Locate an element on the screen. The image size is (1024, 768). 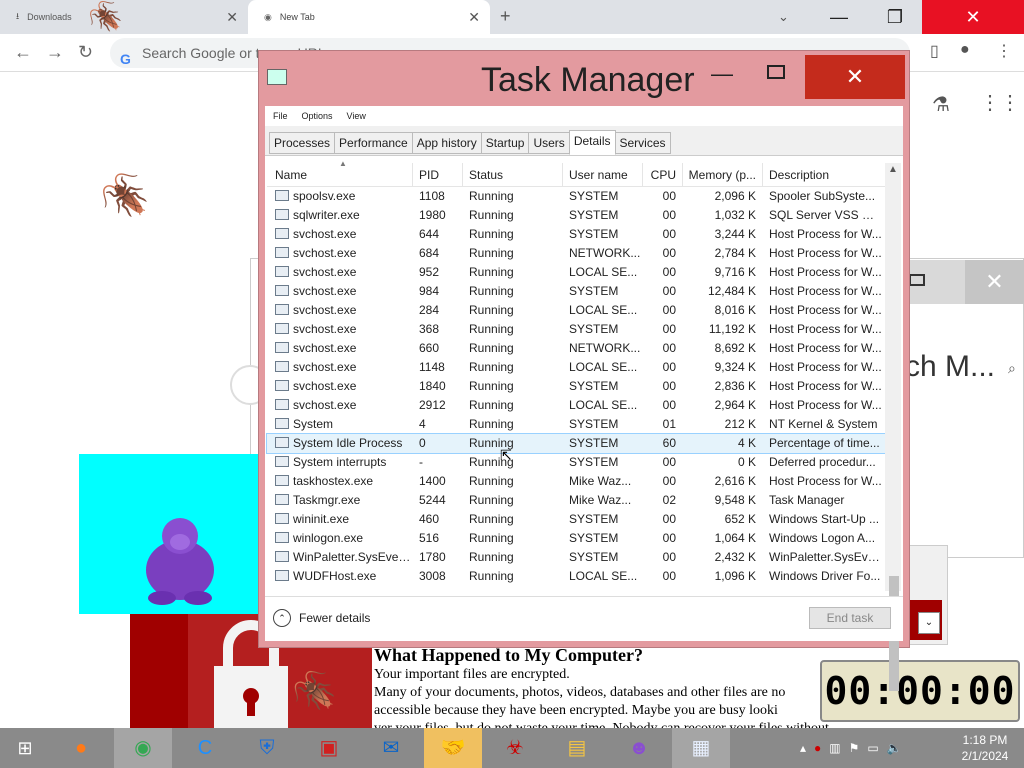
back-icon: ← is located at coordinates (23, 52).